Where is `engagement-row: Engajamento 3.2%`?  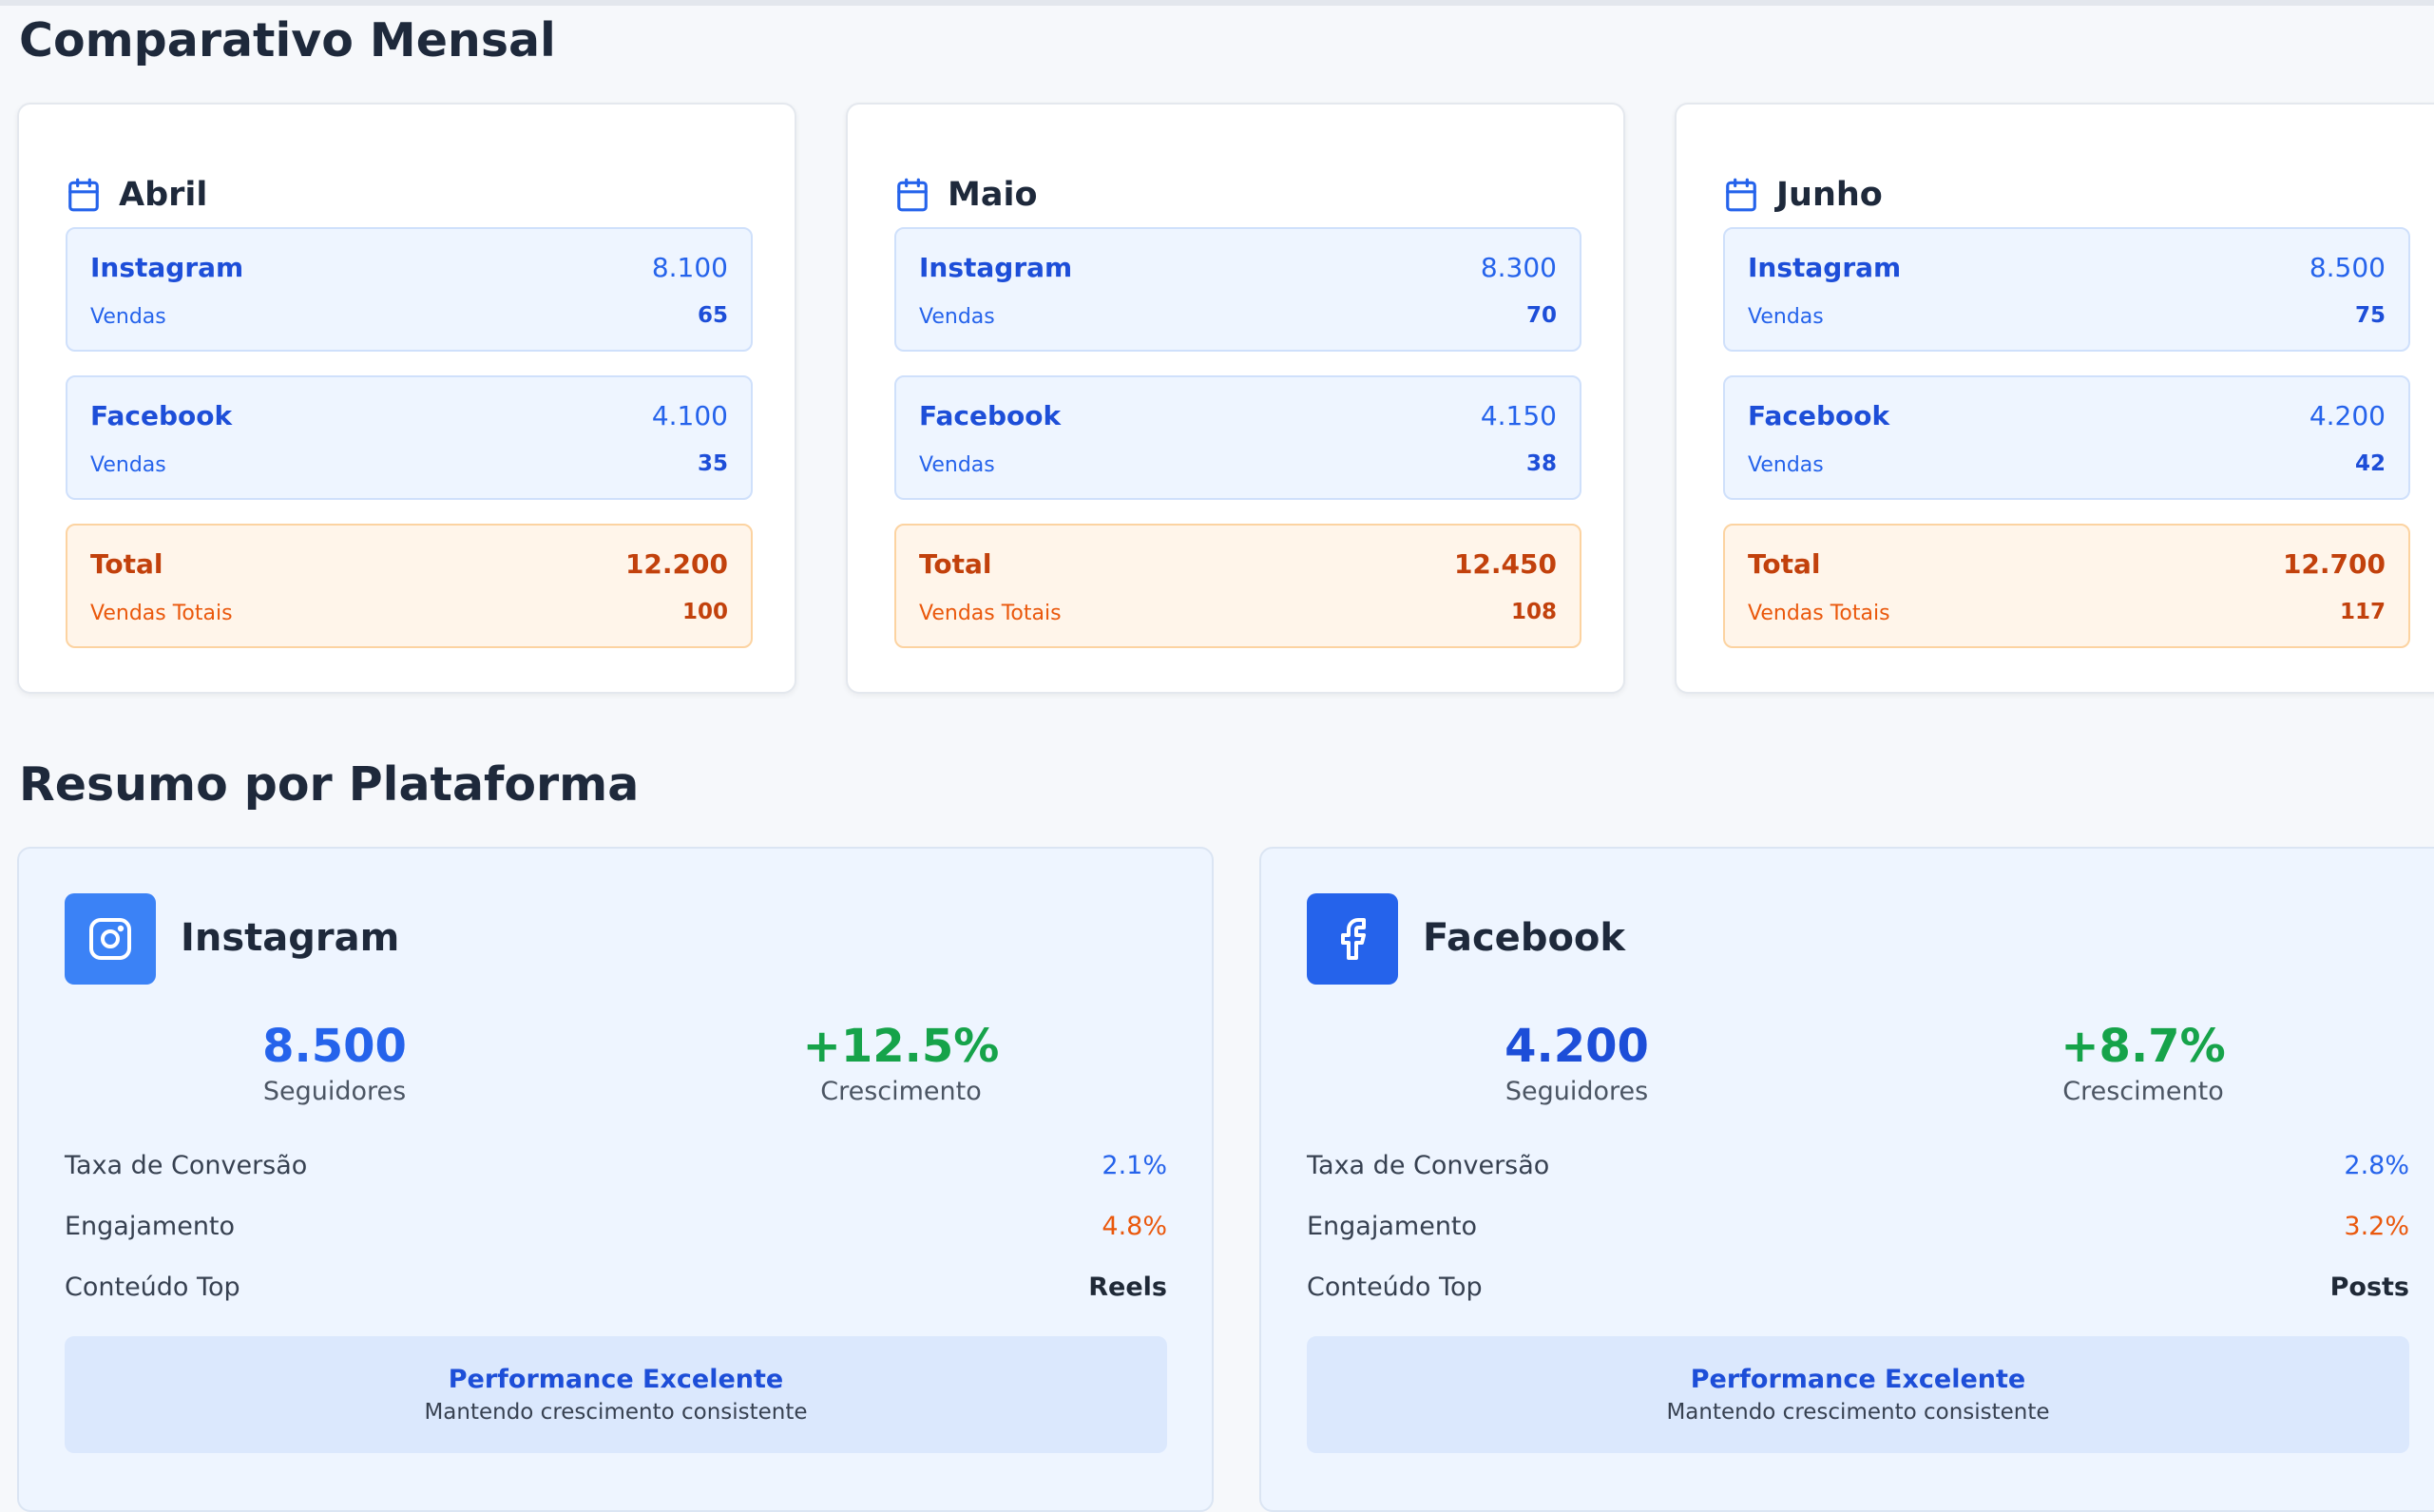 engagement-row: Engajamento 3.2% is located at coordinates (1858, 1231).